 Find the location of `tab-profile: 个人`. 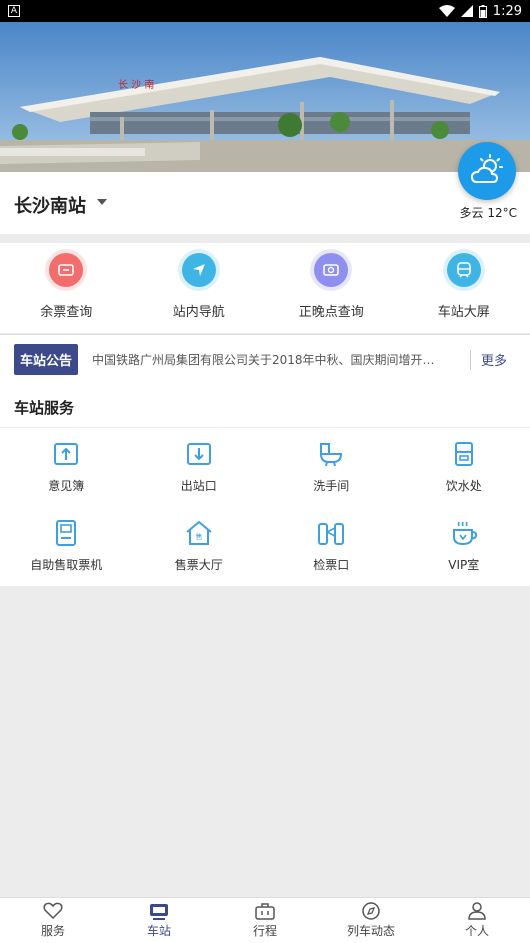

tab-profile: 个人 is located at coordinates (477, 920).